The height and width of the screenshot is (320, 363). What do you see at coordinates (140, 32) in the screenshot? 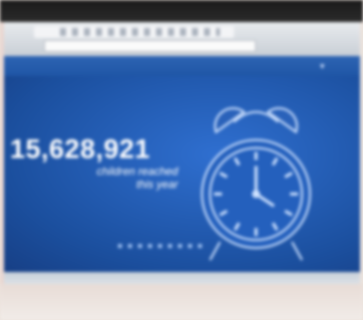
I see `toolbar-buttons` at bounding box center [140, 32].